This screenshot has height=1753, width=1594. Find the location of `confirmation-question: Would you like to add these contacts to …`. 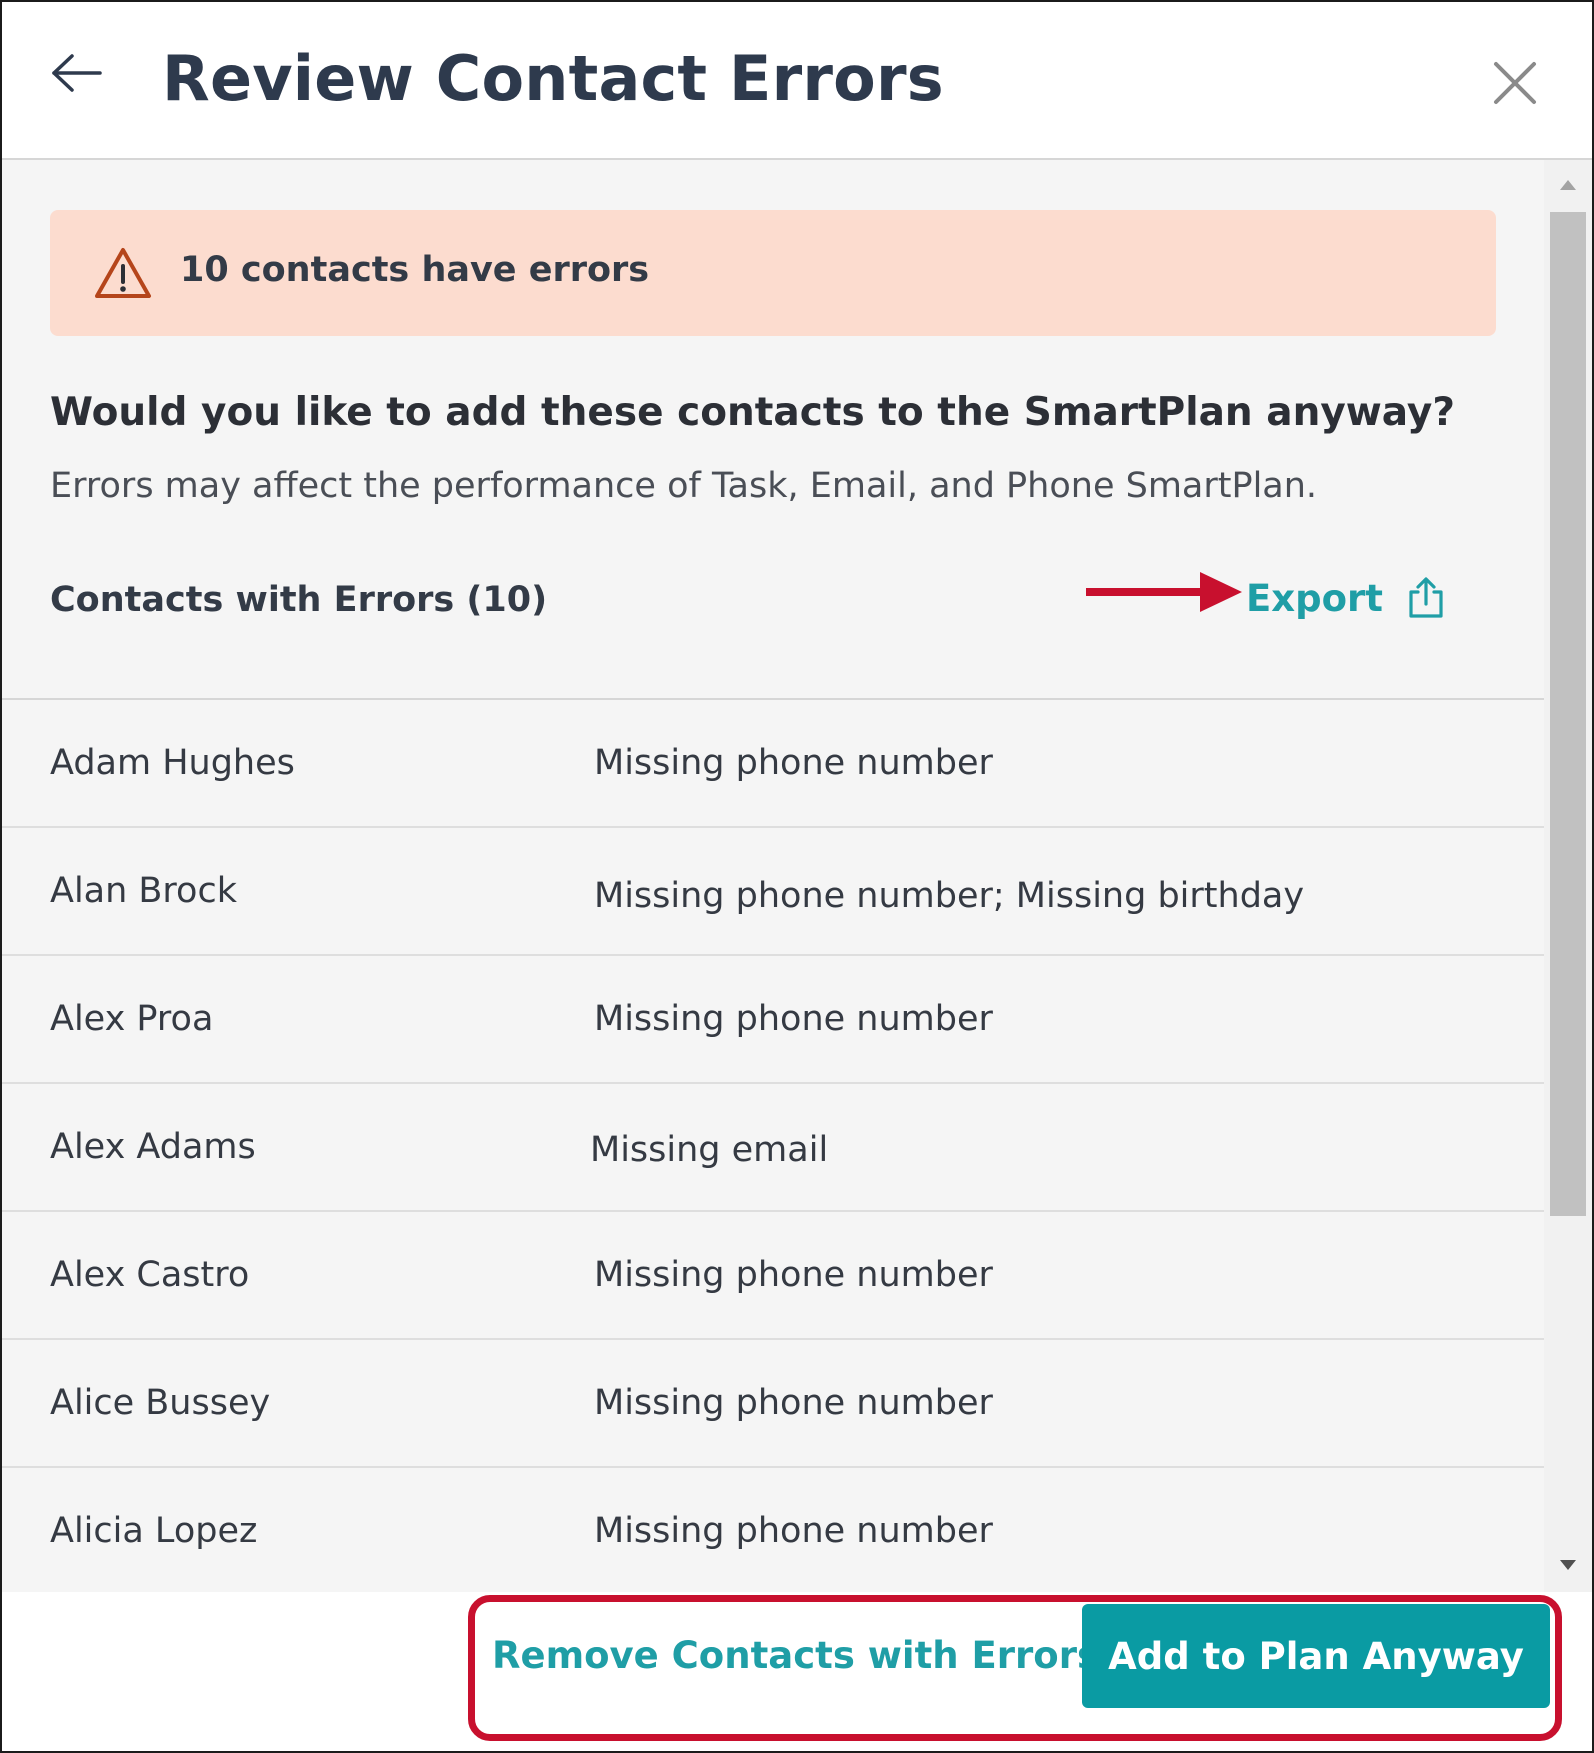

confirmation-question: Would you like to add these contacts to … is located at coordinates (752, 412).